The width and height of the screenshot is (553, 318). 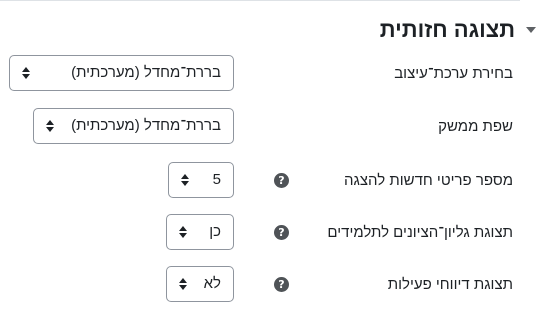 What do you see at coordinates (146, 125) in the screenshot?
I see `language-select-value: בררת־מחדל (מערכתית)` at bounding box center [146, 125].